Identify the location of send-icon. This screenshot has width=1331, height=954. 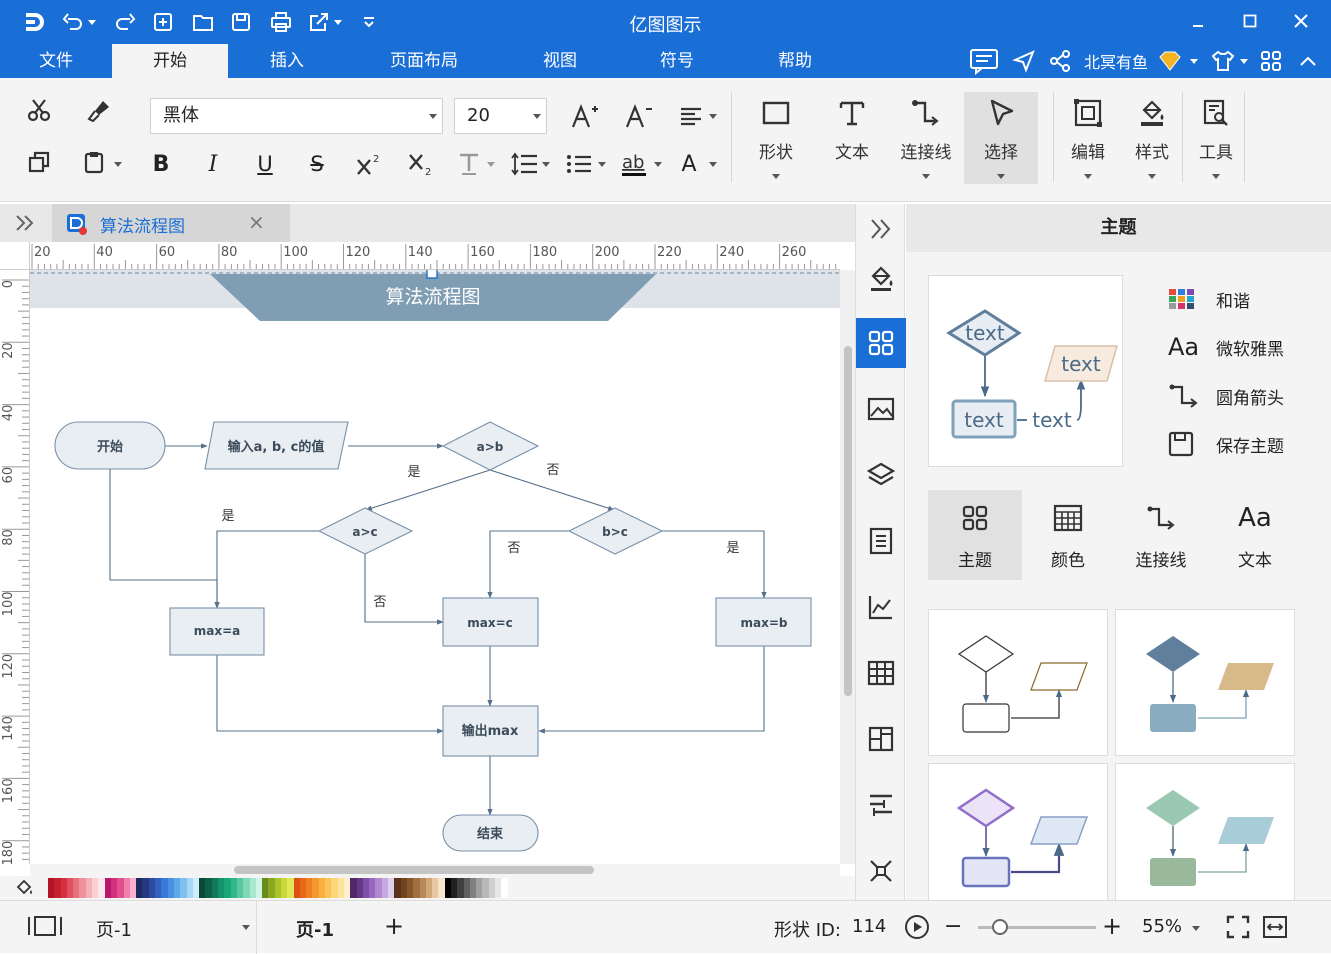
(1024, 61).